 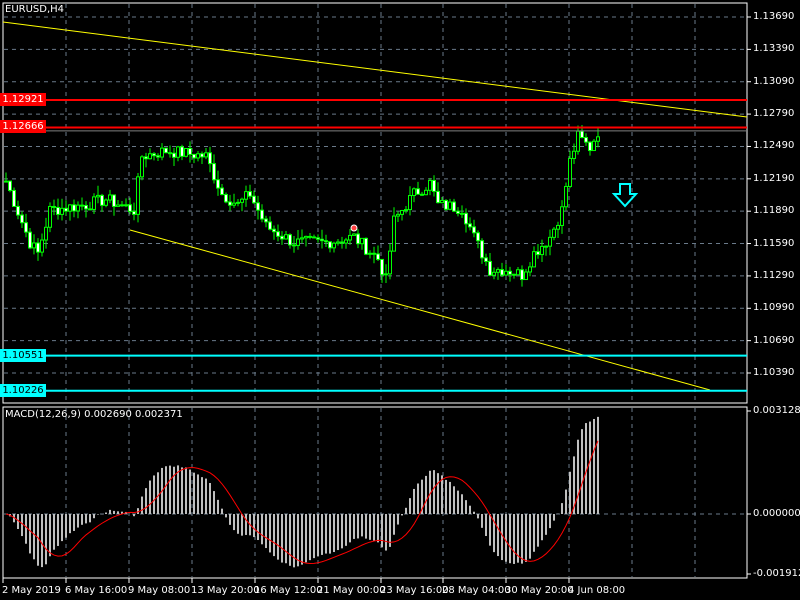 What do you see at coordinates (96, 590) in the screenshot?
I see `time-axis-label: 6 May 16:00` at bounding box center [96, 590].